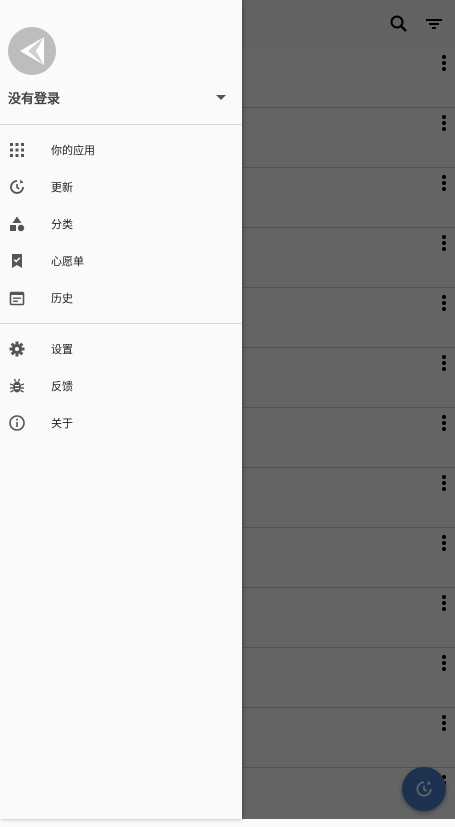 The image size is (455, 827). I want to click on apps-grid-icon, so click(17, 150).